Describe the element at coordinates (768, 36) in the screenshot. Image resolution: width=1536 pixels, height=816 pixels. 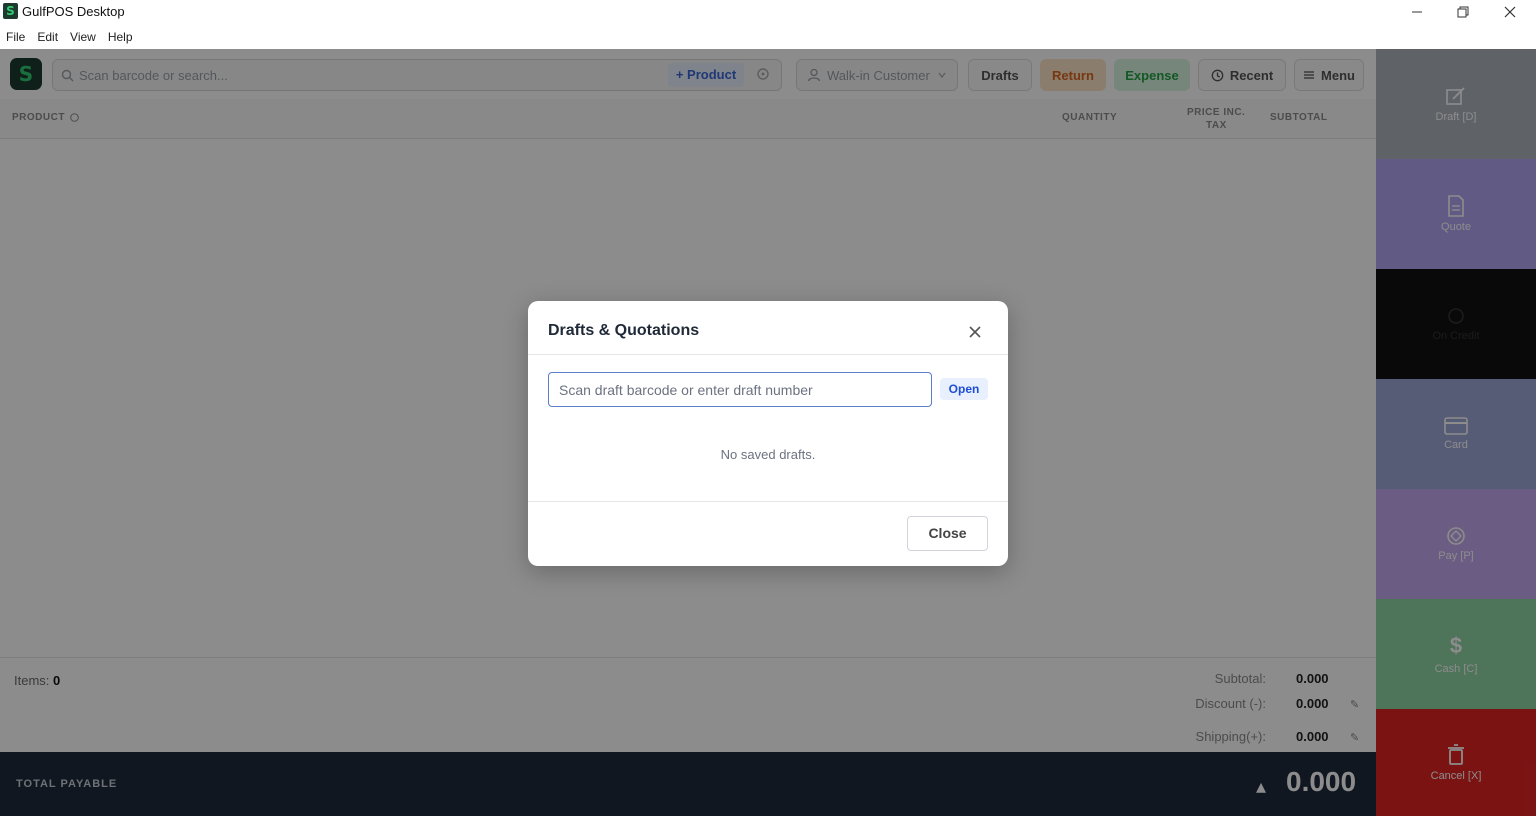
I see `menu-bar: File Edit View Help` at that location.